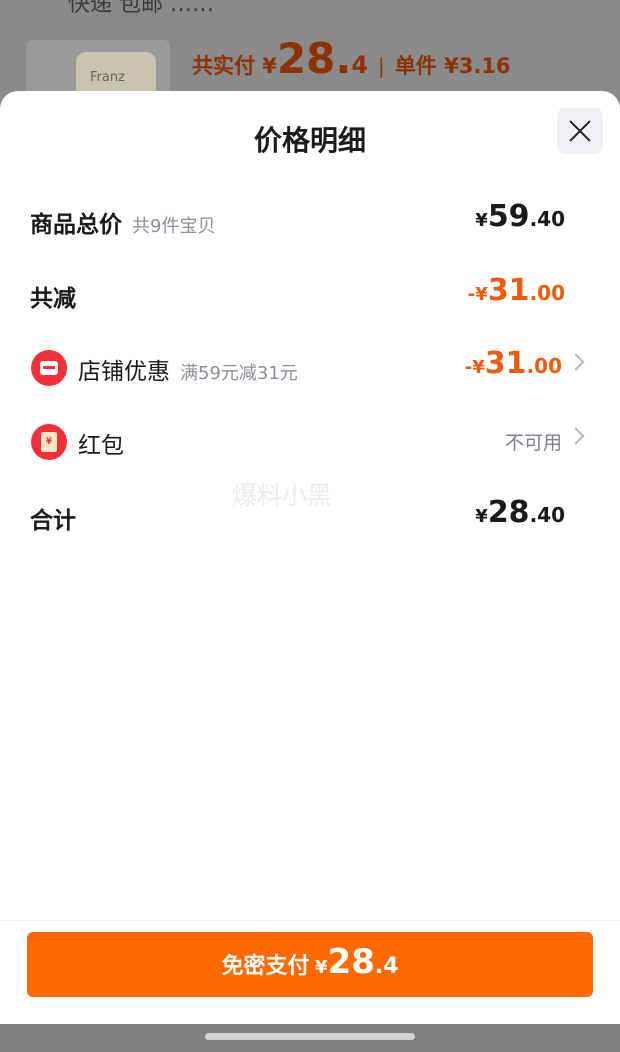 This screenshot has width=620, height=1052. I want to click on discount-total-row: 共减 -¥31.00, so click(310, 295).